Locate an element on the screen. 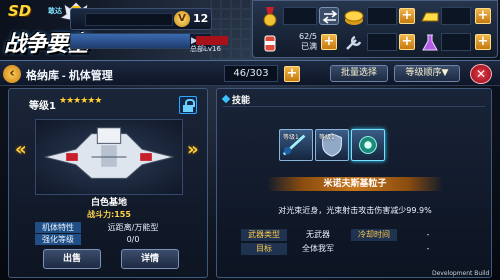 This screenshot has height=280, width=500. add-gold-button: + is located at coordinates (483, 16).